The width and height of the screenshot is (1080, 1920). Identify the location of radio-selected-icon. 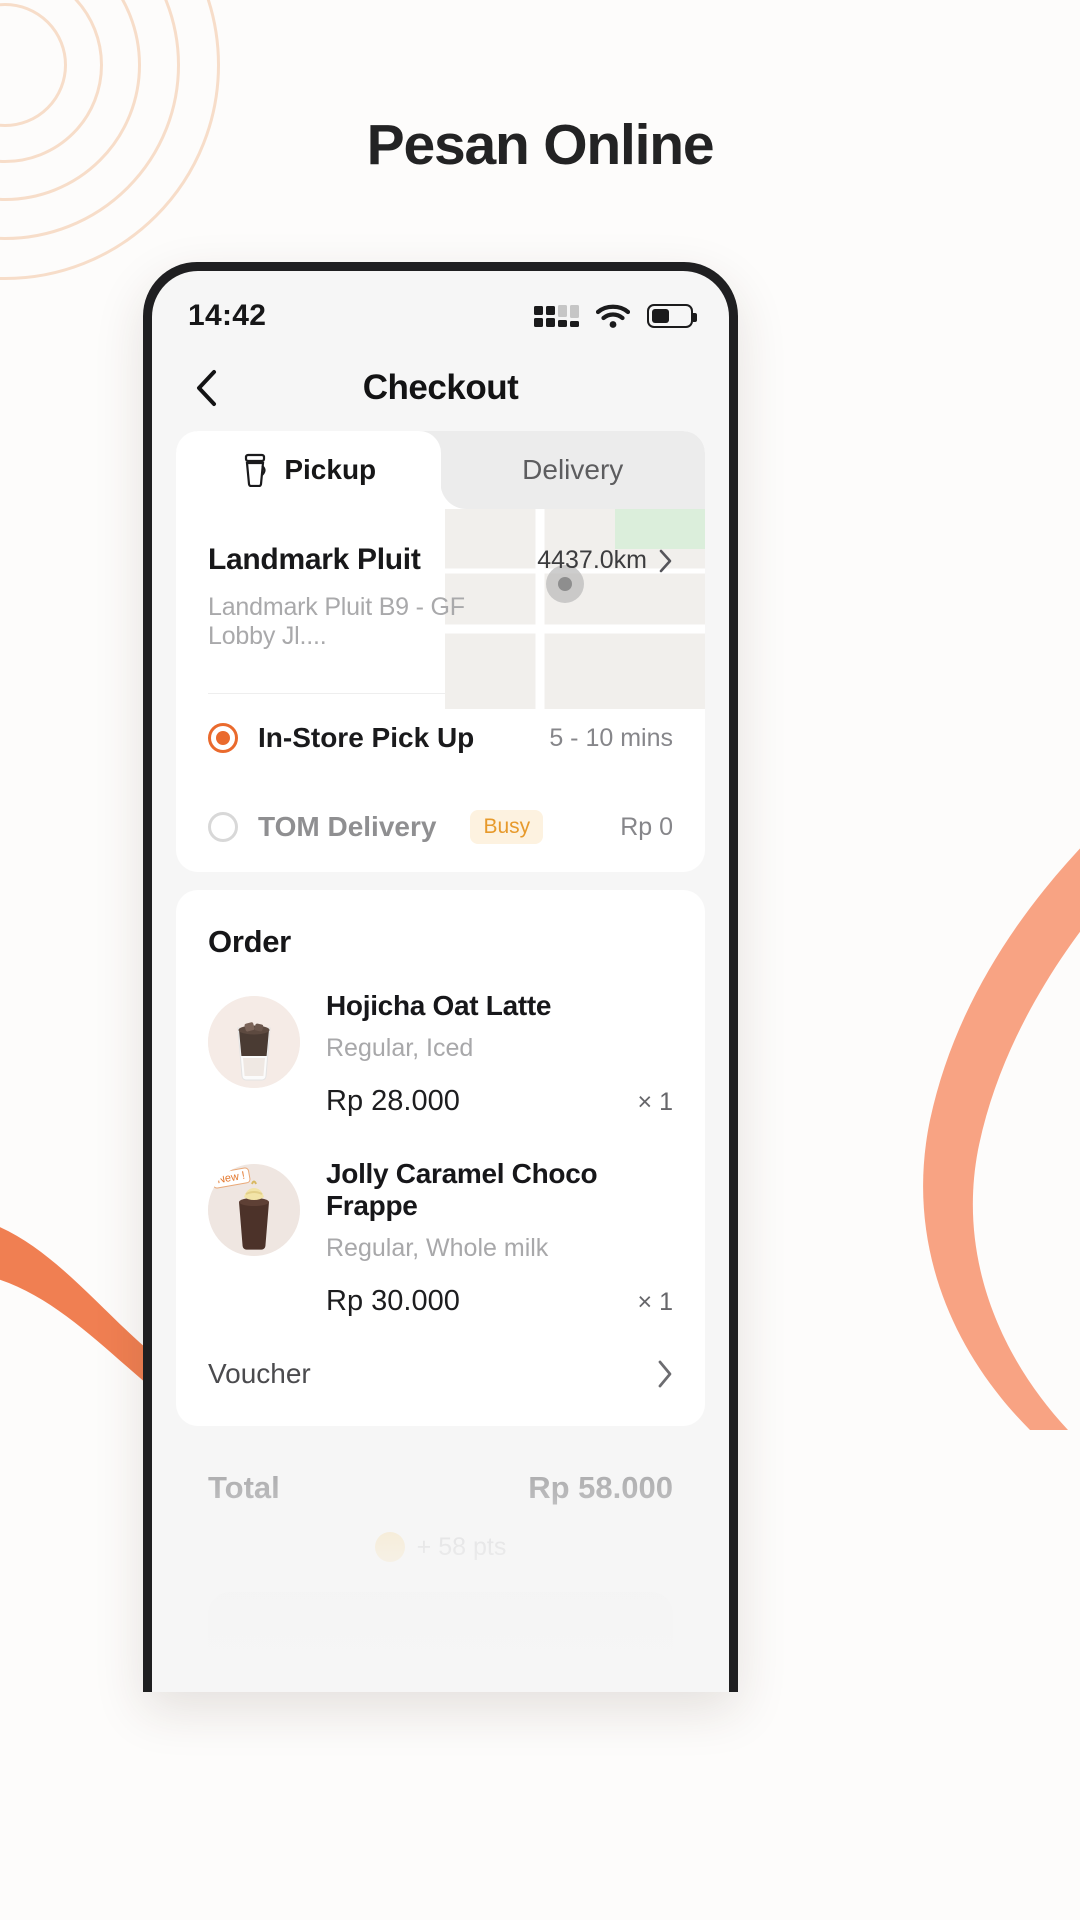
(223, 738).